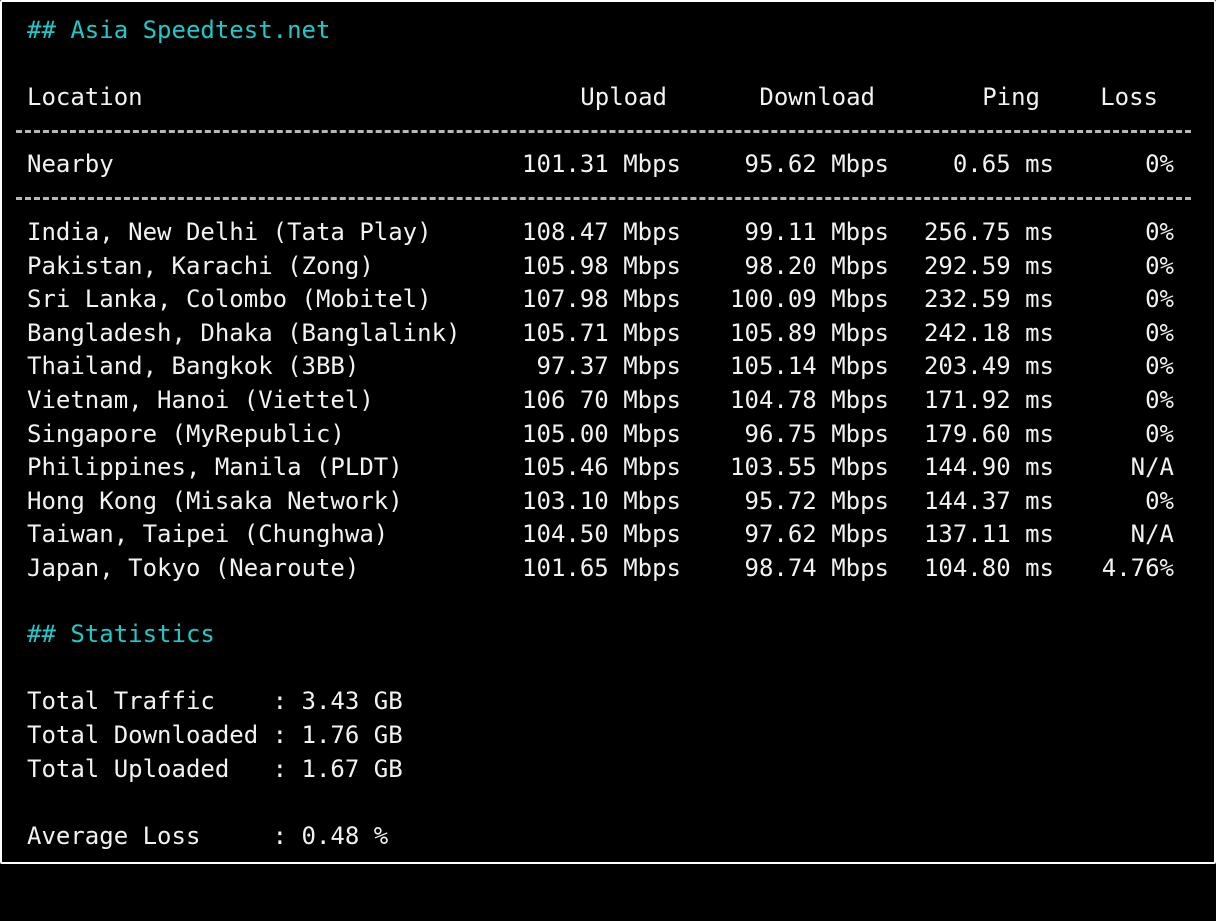  Describe the element at coordinates (215, 501) in the screenshot. I see `row-location: Hong Kong (Misaka Network)` at that location.